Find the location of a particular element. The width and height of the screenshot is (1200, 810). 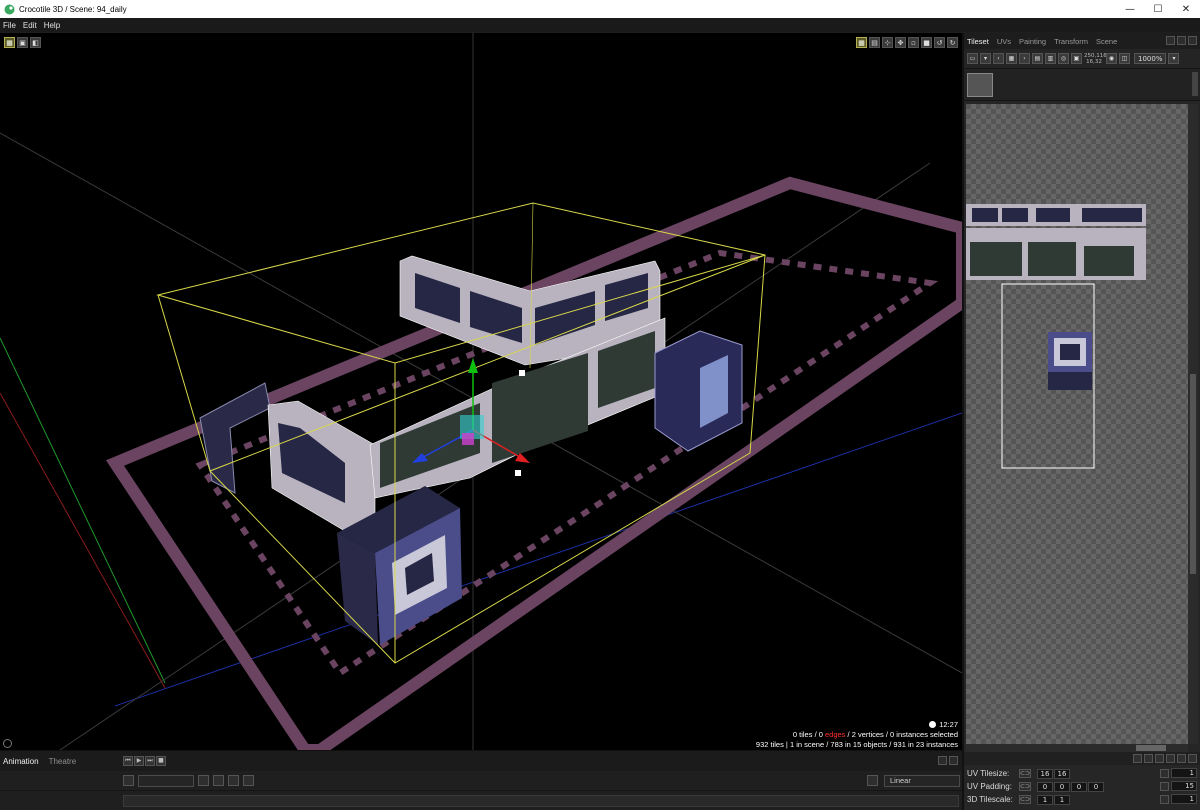

uv-tilesize-y: 16 is located at coordinates (1062, 773).